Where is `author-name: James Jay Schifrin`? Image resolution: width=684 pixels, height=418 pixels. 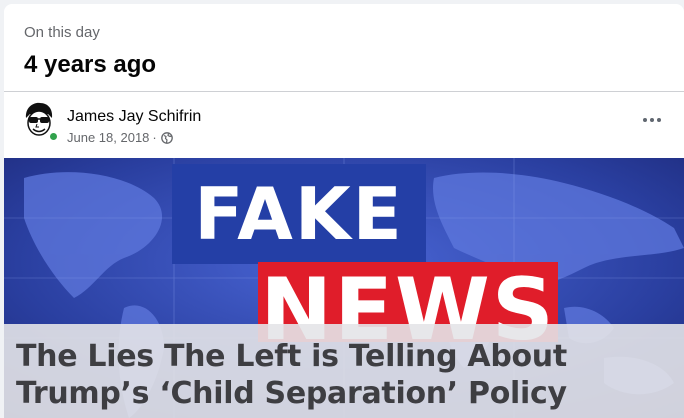 author-name: James Jay Schifrin is located at coordinates (134, 117).